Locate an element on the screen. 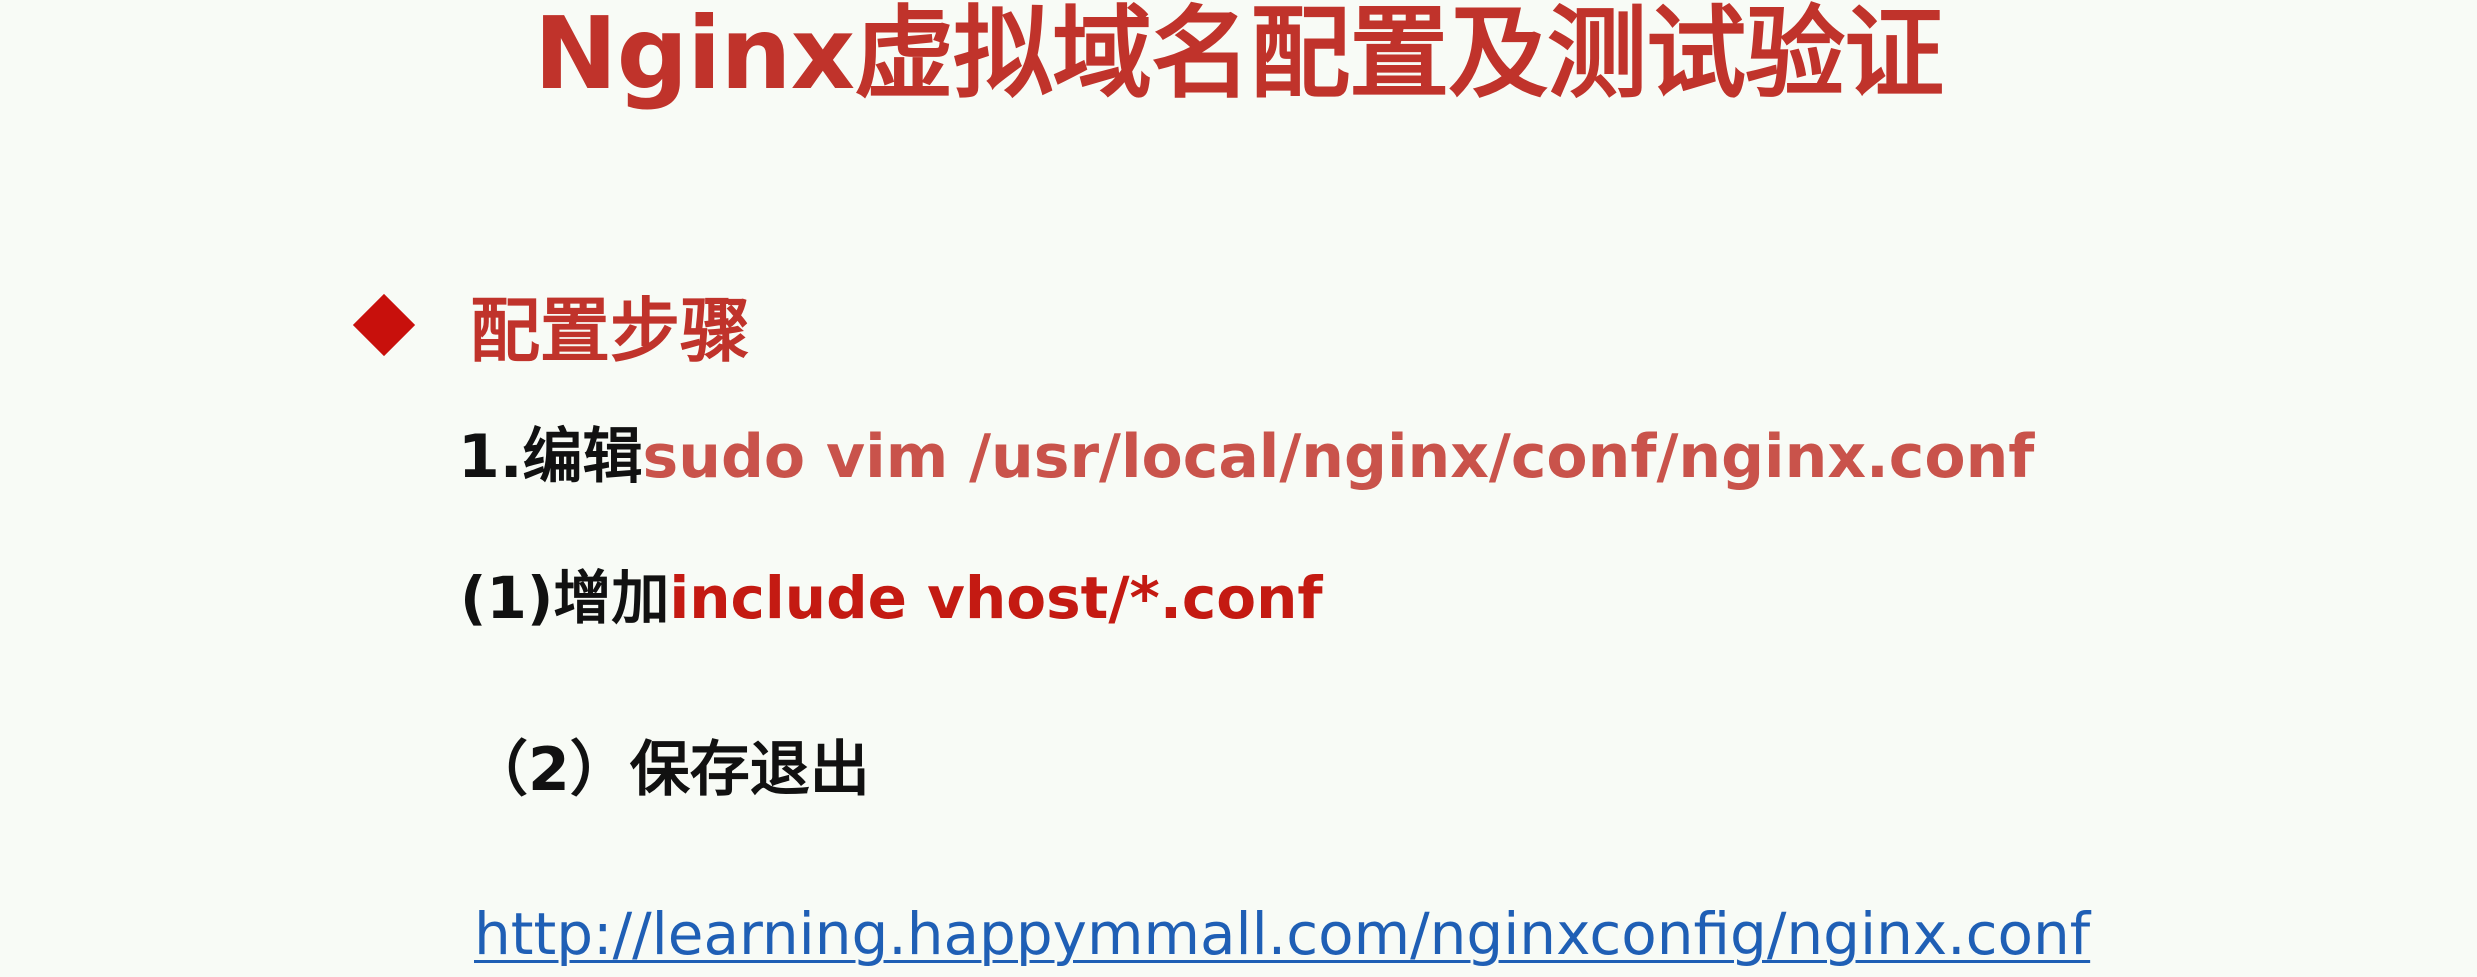 The height and width of the screenshot is (977, 2477). step-1-sub-2: （2）保存退出 is located at coordinates (669, 770).